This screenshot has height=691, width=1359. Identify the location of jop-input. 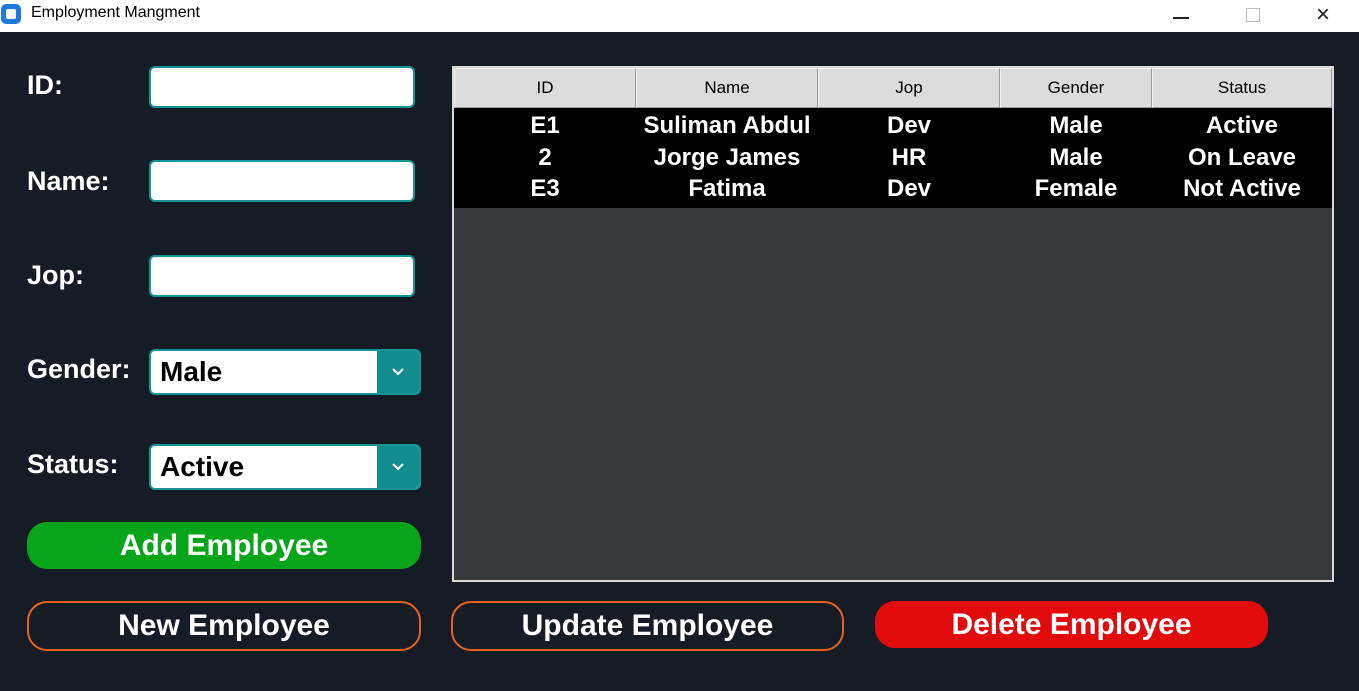
(282, 276).